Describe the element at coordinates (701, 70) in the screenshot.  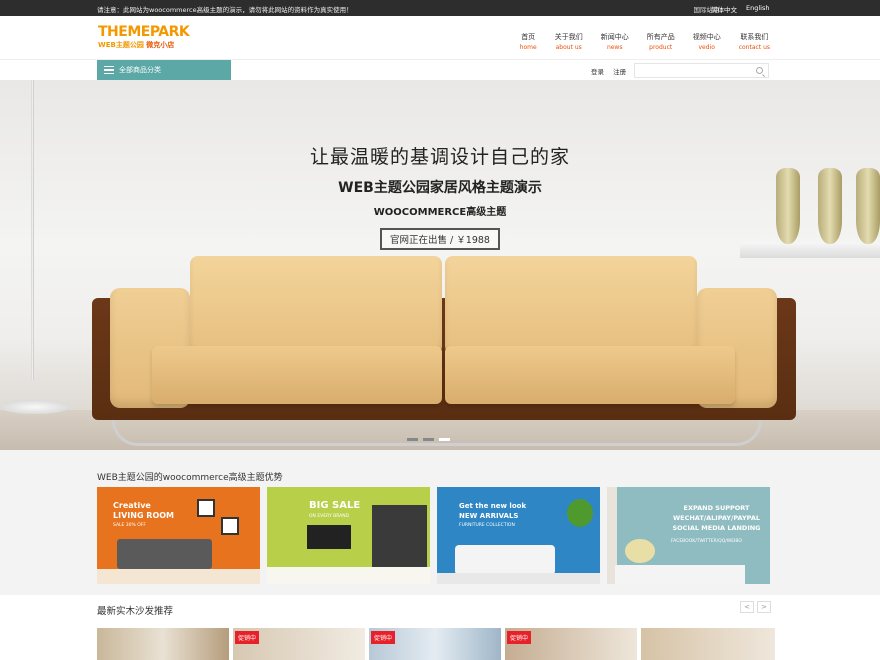
I see `search-input` at that location.